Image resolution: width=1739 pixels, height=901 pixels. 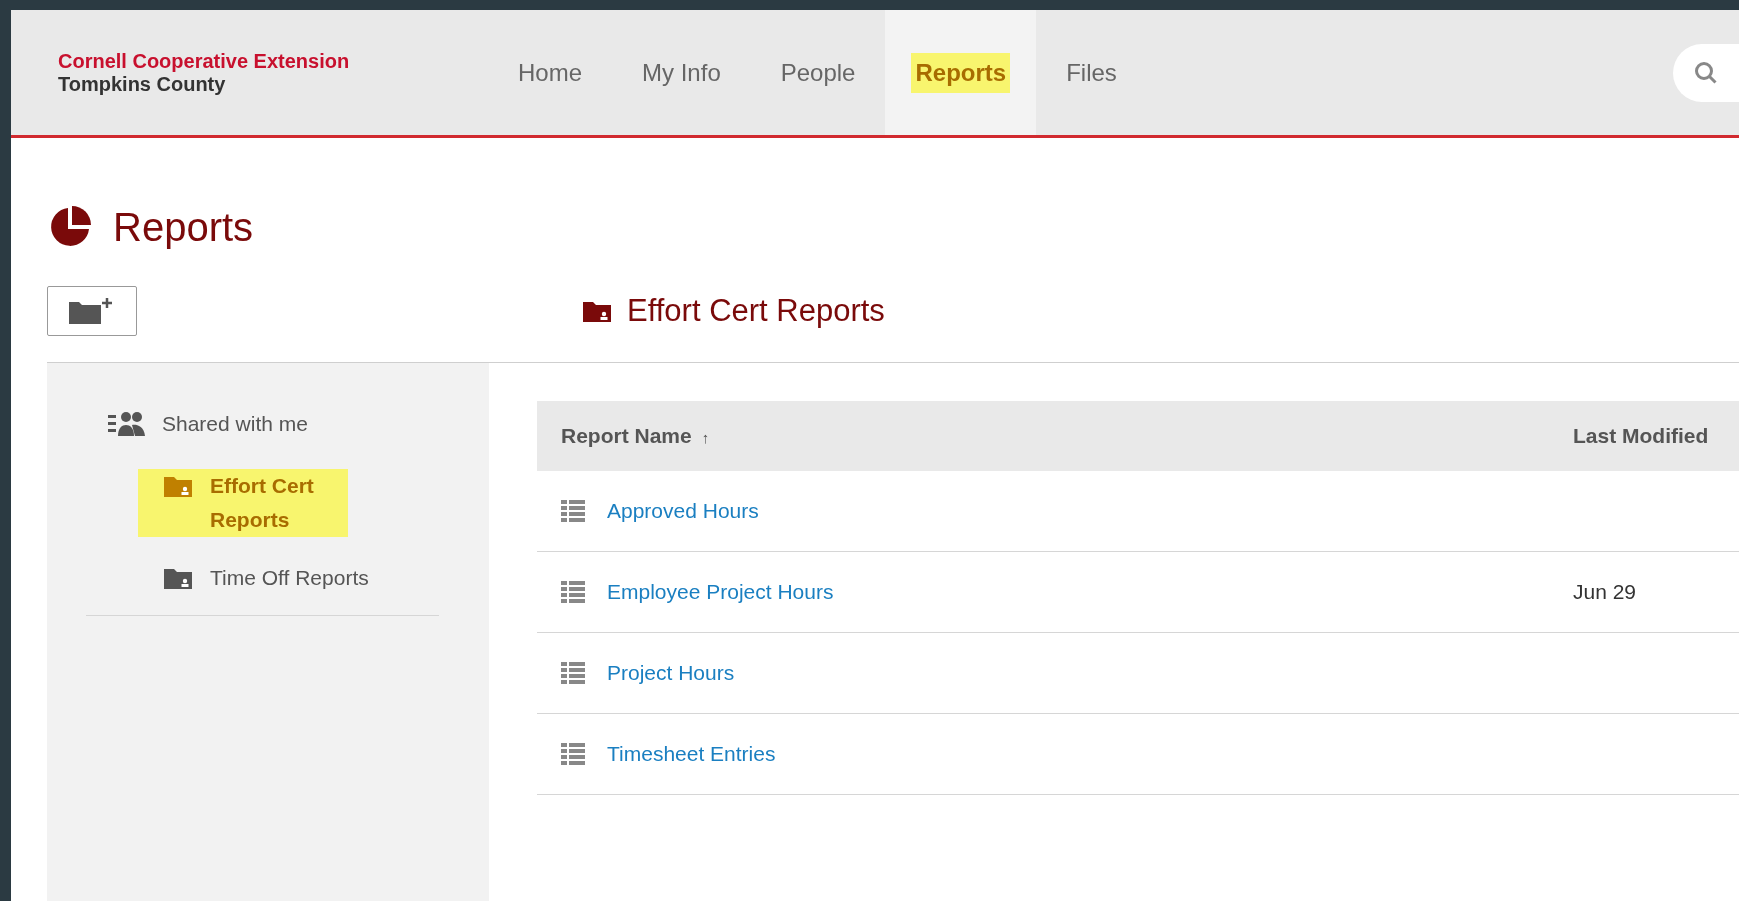 What do you see at coordinates (671, 673) in the screenshot?
I see `report-link: Project Hours` at bounding box center [671, 673].